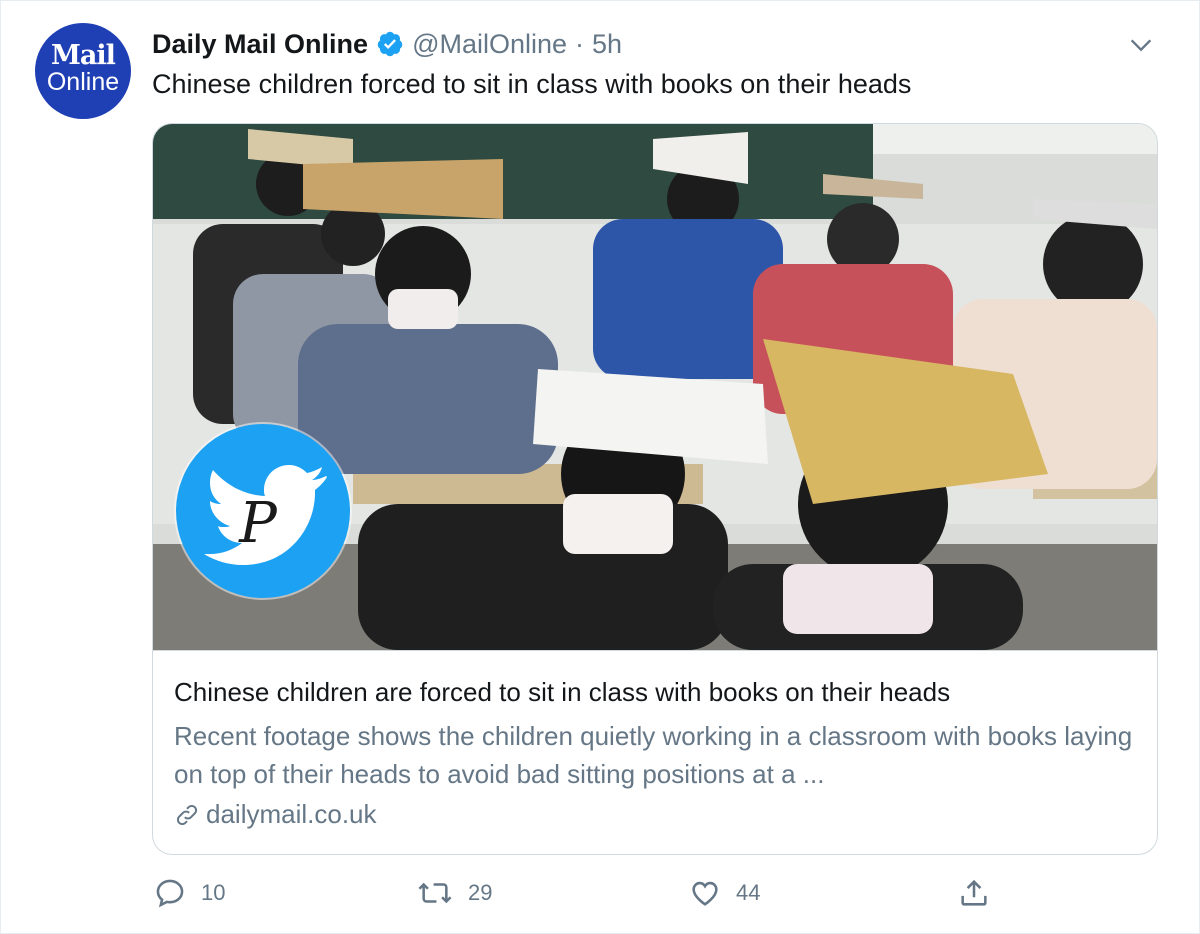 The width and height of the screenshot is (1200, 934). I want to click on watermark-letter: P, so click(258, 523).